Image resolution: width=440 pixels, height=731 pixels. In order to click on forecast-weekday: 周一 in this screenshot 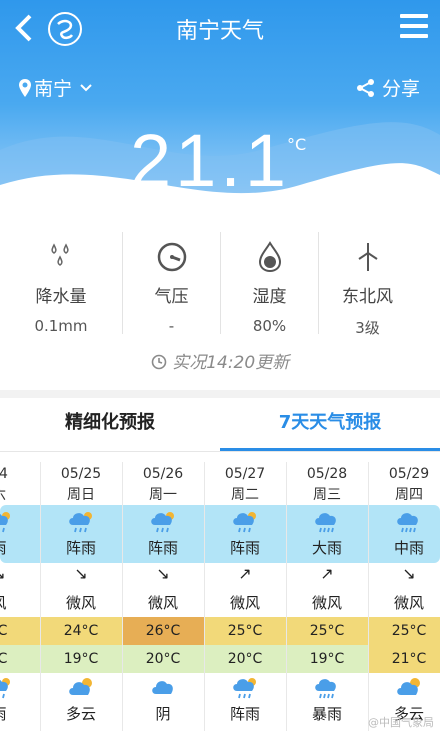, I will do `click(163, 495)`.